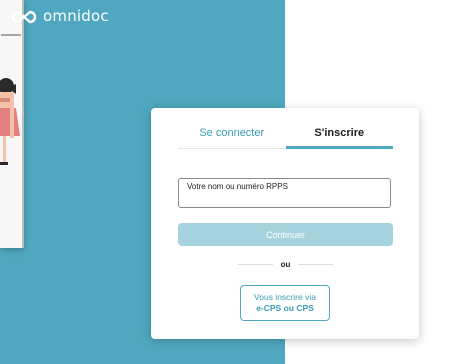 This screenshot has width=468, height=364. Describe the element at coordinates (285, 234) in the screenshot. I see `continue-button: Continuer` at that location.